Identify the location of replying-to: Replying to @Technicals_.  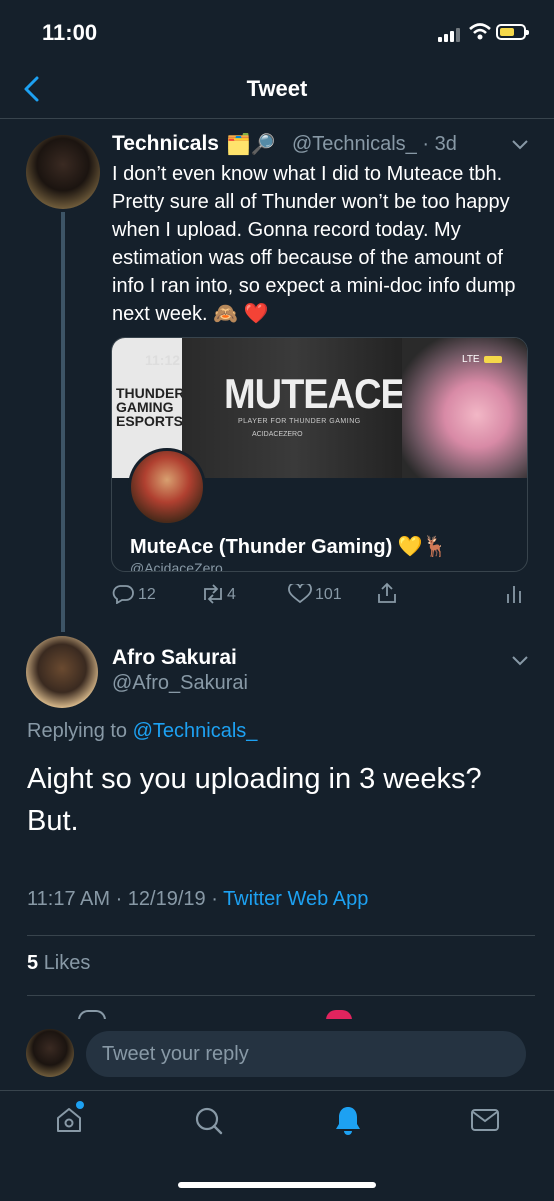
(142, 731).